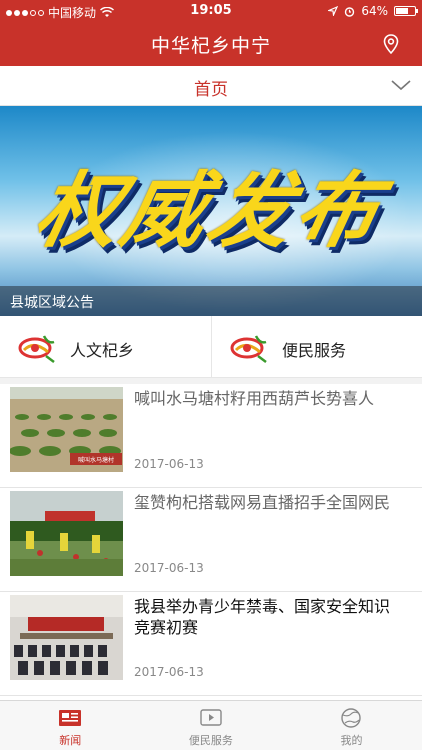 The image size is (422, 750). Describe the element at coordinates (254, 398) in the screenshot. I see `news-title: 喊叫水马塘村籽用西葫芦长势喜人` at that location.